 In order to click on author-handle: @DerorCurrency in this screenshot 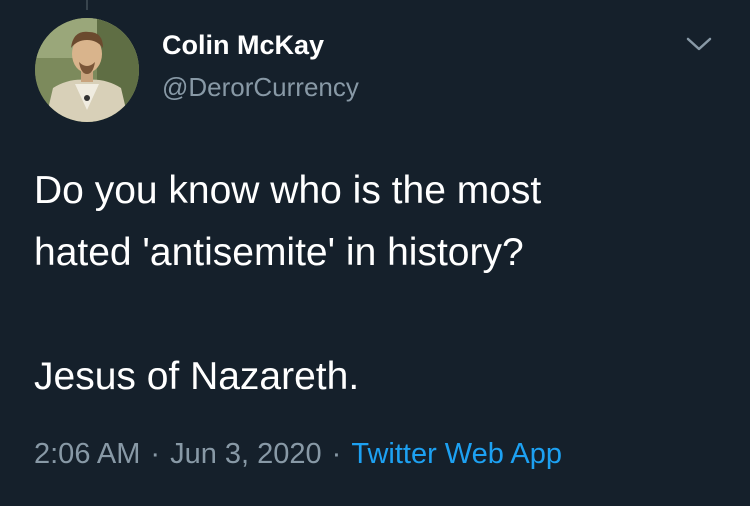, I will do `click(260, 87)`.